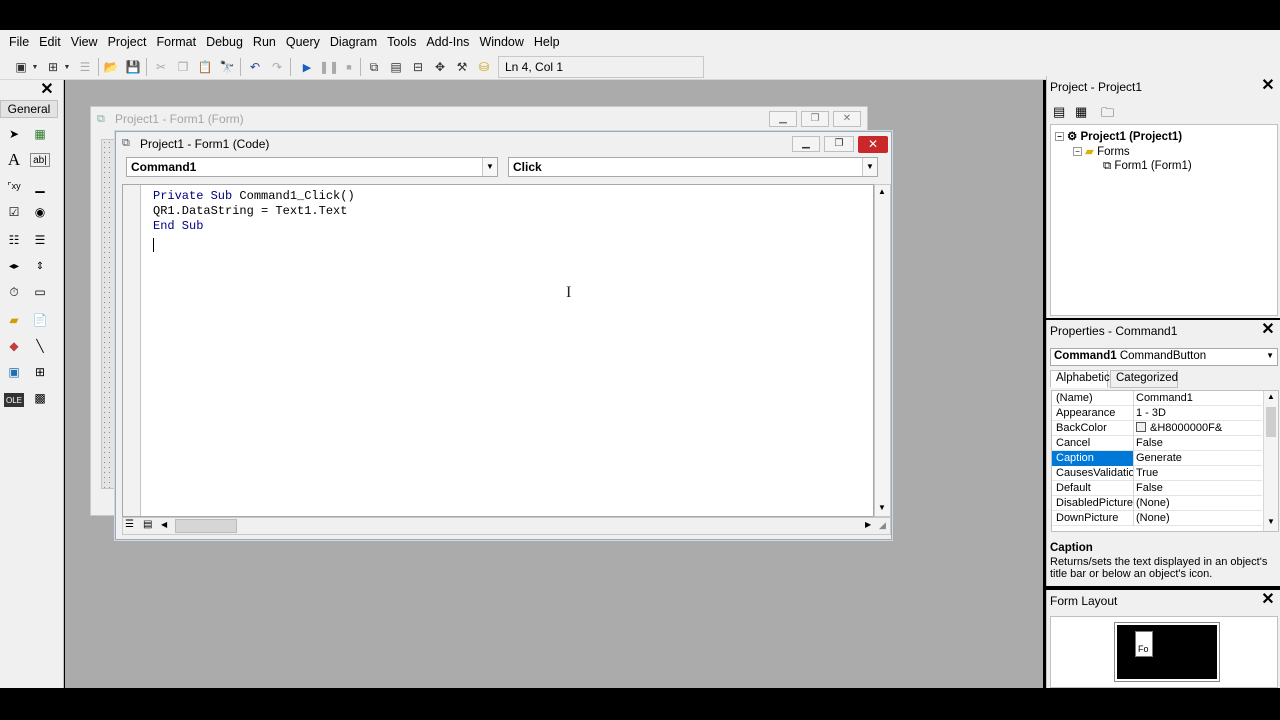 The height and width of the screenshot is (720, 1280). Describe the element at coordinates (329, 67) in the screenshot. I see `break-icon: ❚❚` at that location.